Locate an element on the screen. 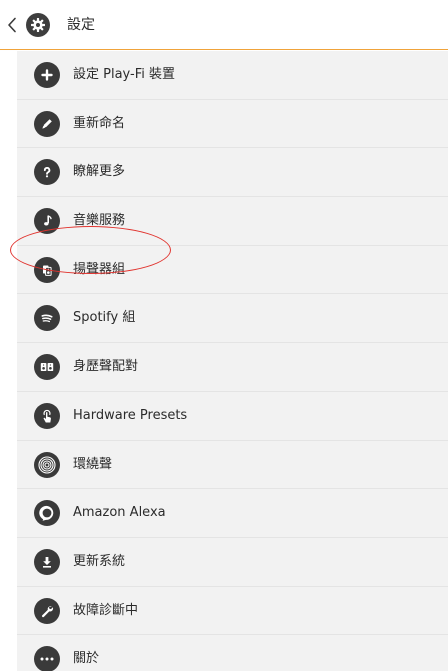 The height and width of the screenshot is (671, 448). menu-item-label: 音樂服務 is located at coordinates (99, 221).